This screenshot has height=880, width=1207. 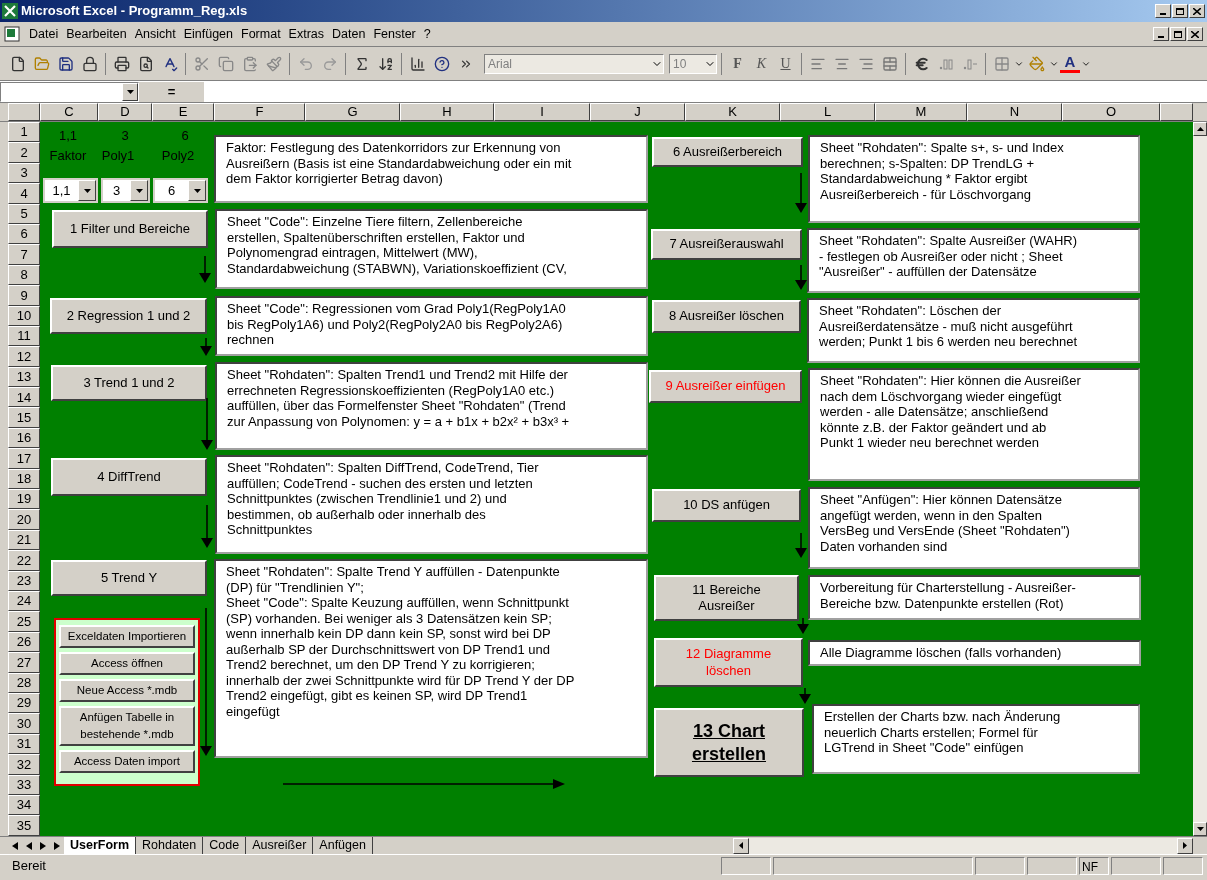 I want to click on row-header: 13, so click(x=24, y=377).